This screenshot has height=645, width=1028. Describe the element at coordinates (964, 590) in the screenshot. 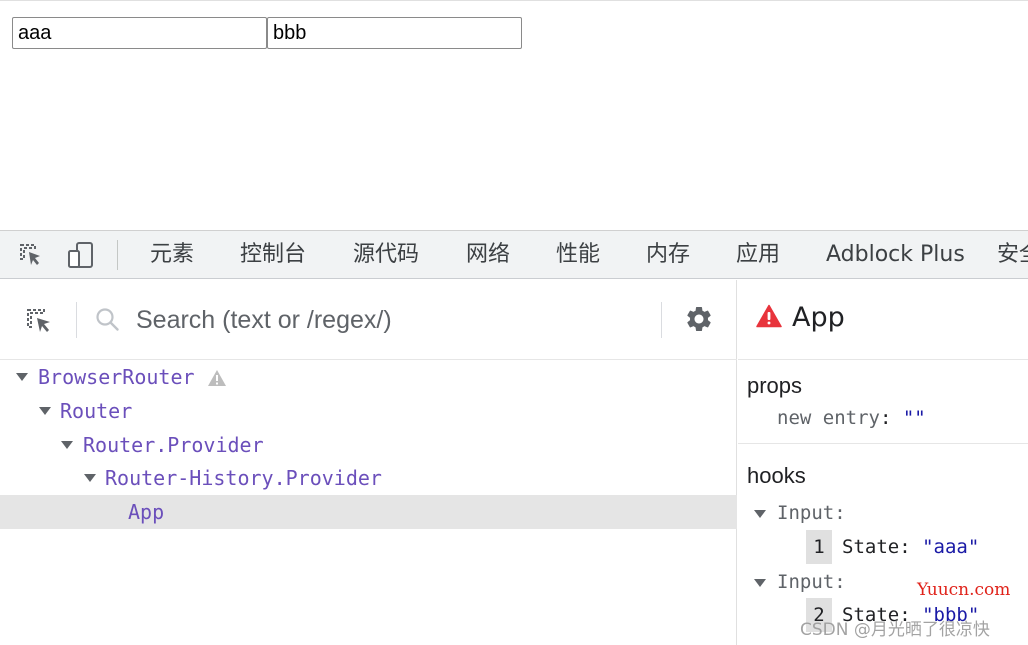

I see `site-watermark: Yuucn.com` at that location.